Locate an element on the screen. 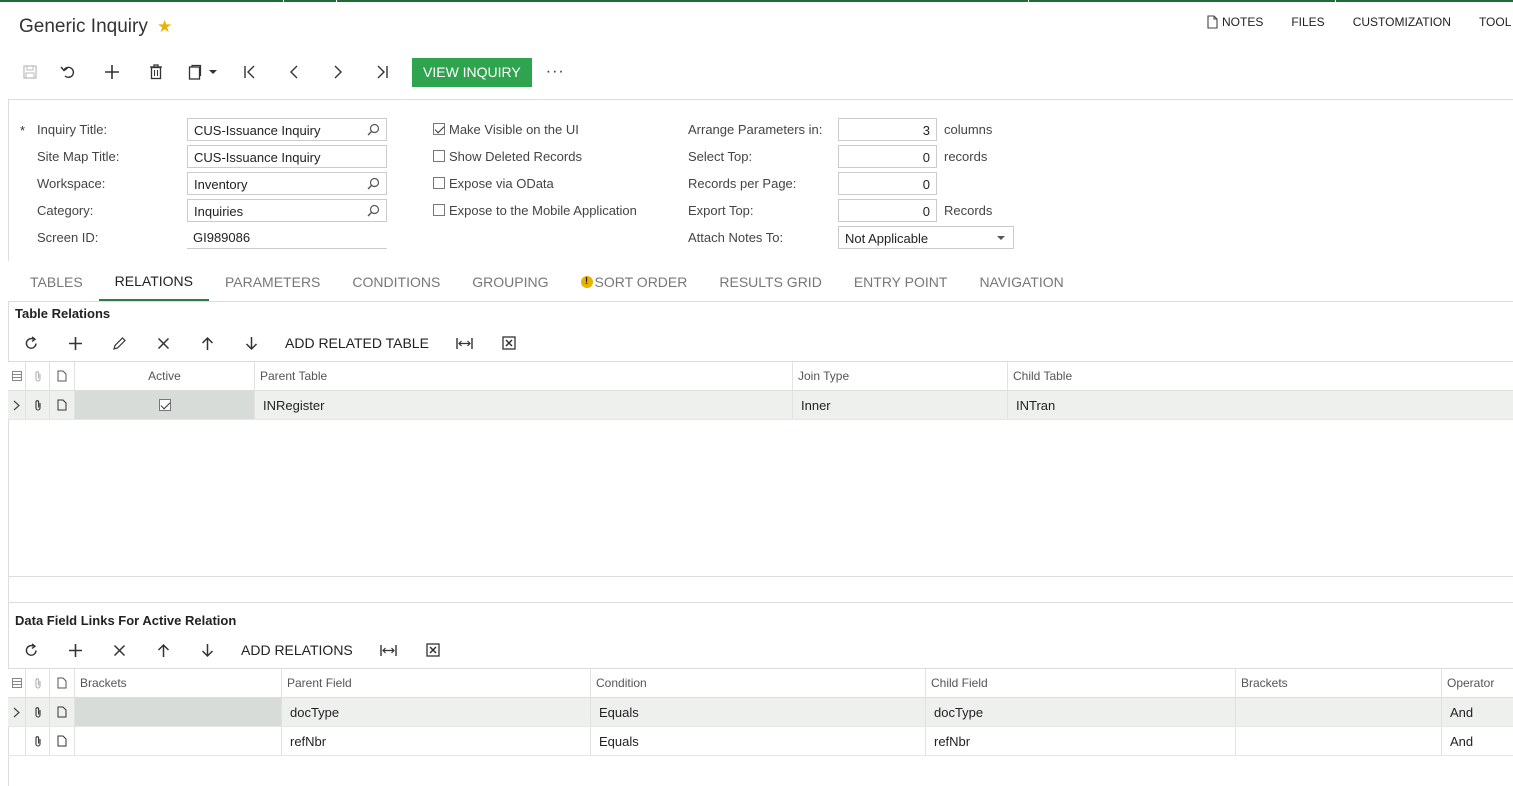  join-type-cell: Inner is located at coordinates (899, 405).